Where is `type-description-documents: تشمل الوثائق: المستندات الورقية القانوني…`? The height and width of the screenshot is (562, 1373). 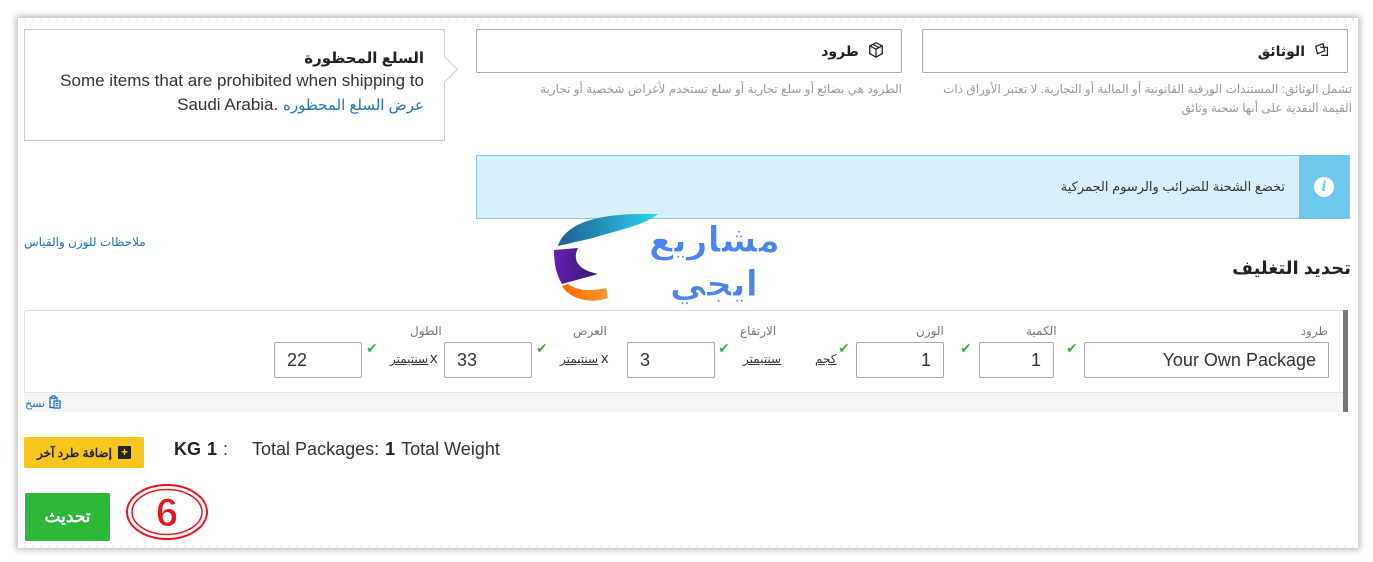
type-description-documents: تشمل الوثائق: المستندات الورقية القانوني… is located at coordinates (1147, 98).